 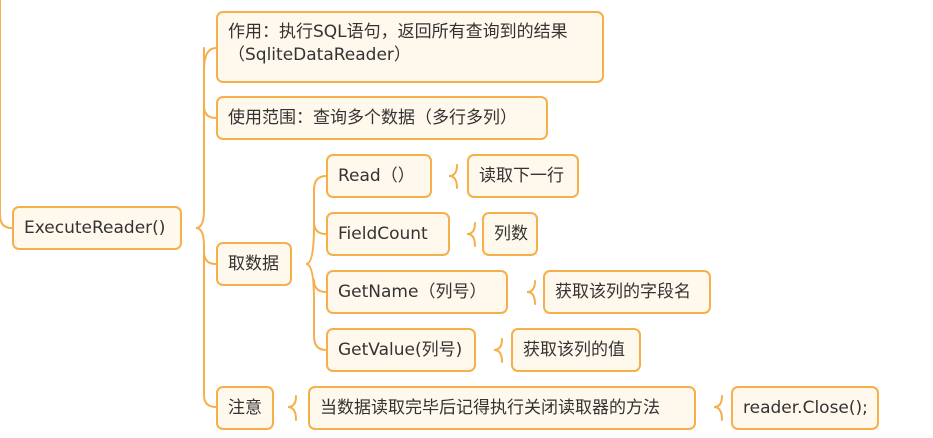 What do you see at coordinates (498, 350) in the screenshot?
I see `brace-getvalue` at bounding box center [498, 350].